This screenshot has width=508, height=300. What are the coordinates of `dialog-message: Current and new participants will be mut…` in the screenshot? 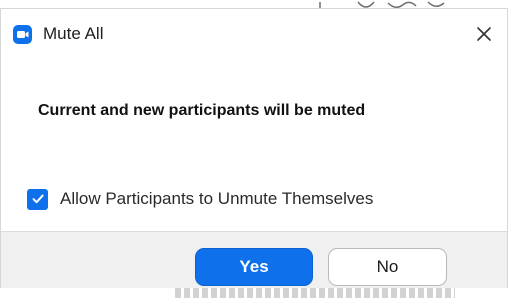 It's located at (202, 110).